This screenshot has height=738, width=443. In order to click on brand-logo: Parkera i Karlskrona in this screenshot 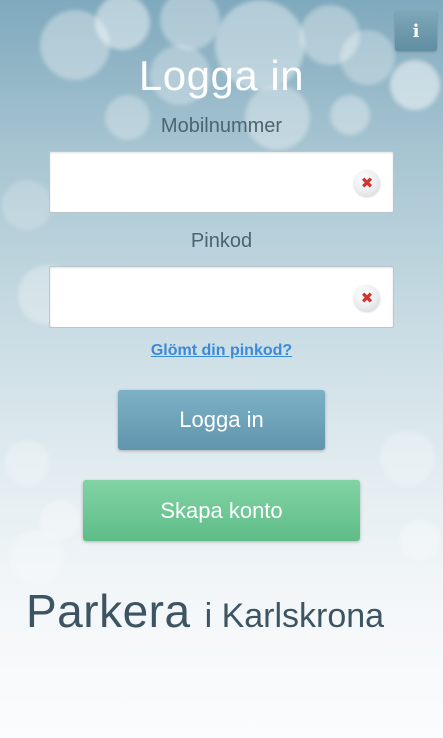, I will do `click(205, 611)`.